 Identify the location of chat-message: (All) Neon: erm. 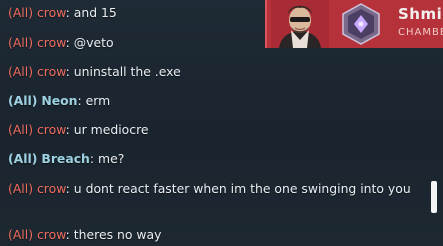
(59, 100).